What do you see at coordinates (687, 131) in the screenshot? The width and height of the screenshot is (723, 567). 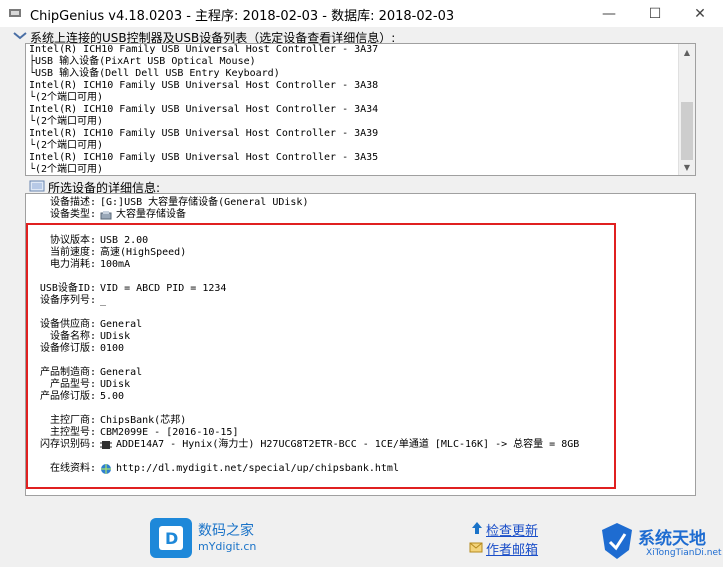 I see `scroll-thumb` at bounding box center [687, 131].